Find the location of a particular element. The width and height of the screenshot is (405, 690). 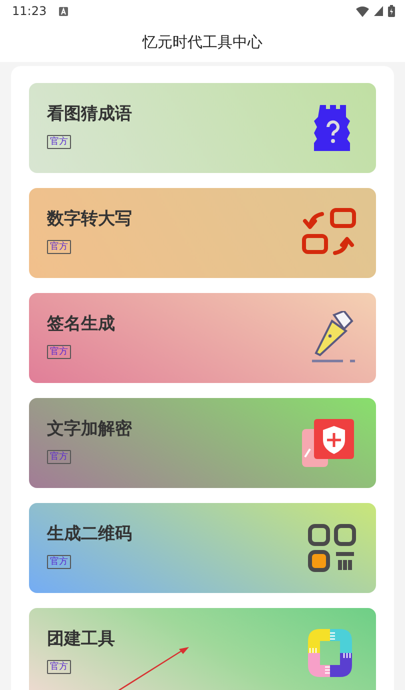

notification-icon is located at coordinates (63, 11).